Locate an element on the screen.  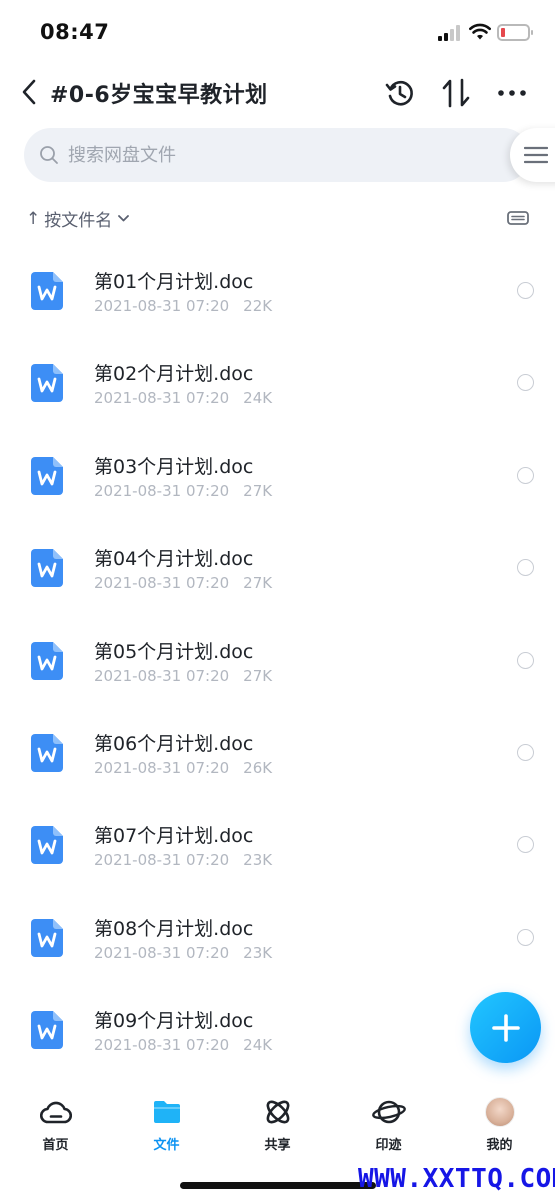
file-name: 第01个月计划.doc is located at coordinates (174, 282).